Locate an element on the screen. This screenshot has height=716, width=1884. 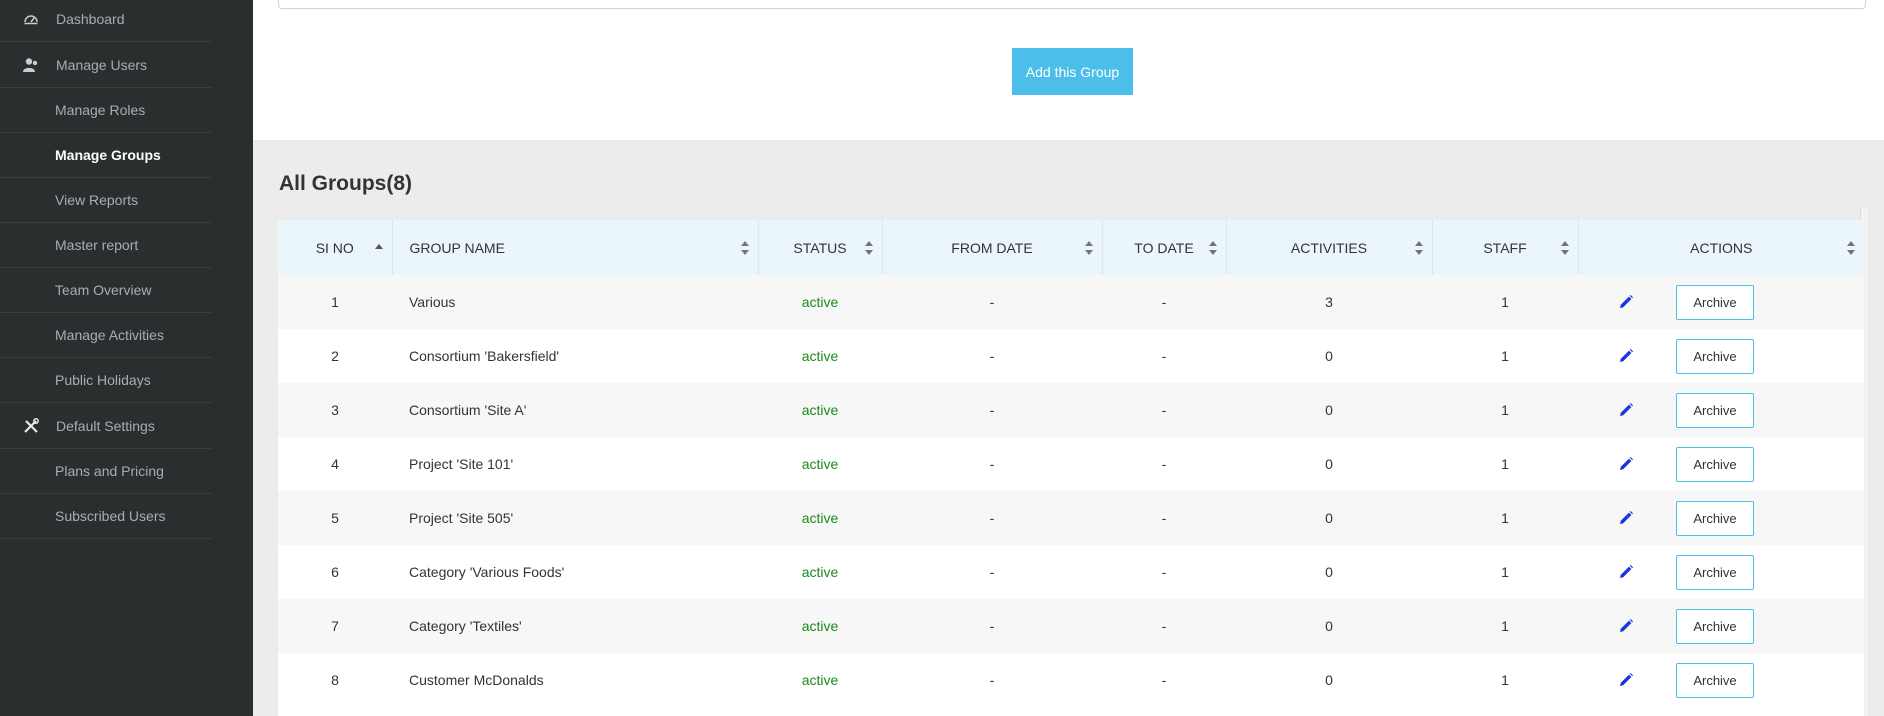
sidebar-item-team-overview: Team Overview is located at coordinates (106, 290).